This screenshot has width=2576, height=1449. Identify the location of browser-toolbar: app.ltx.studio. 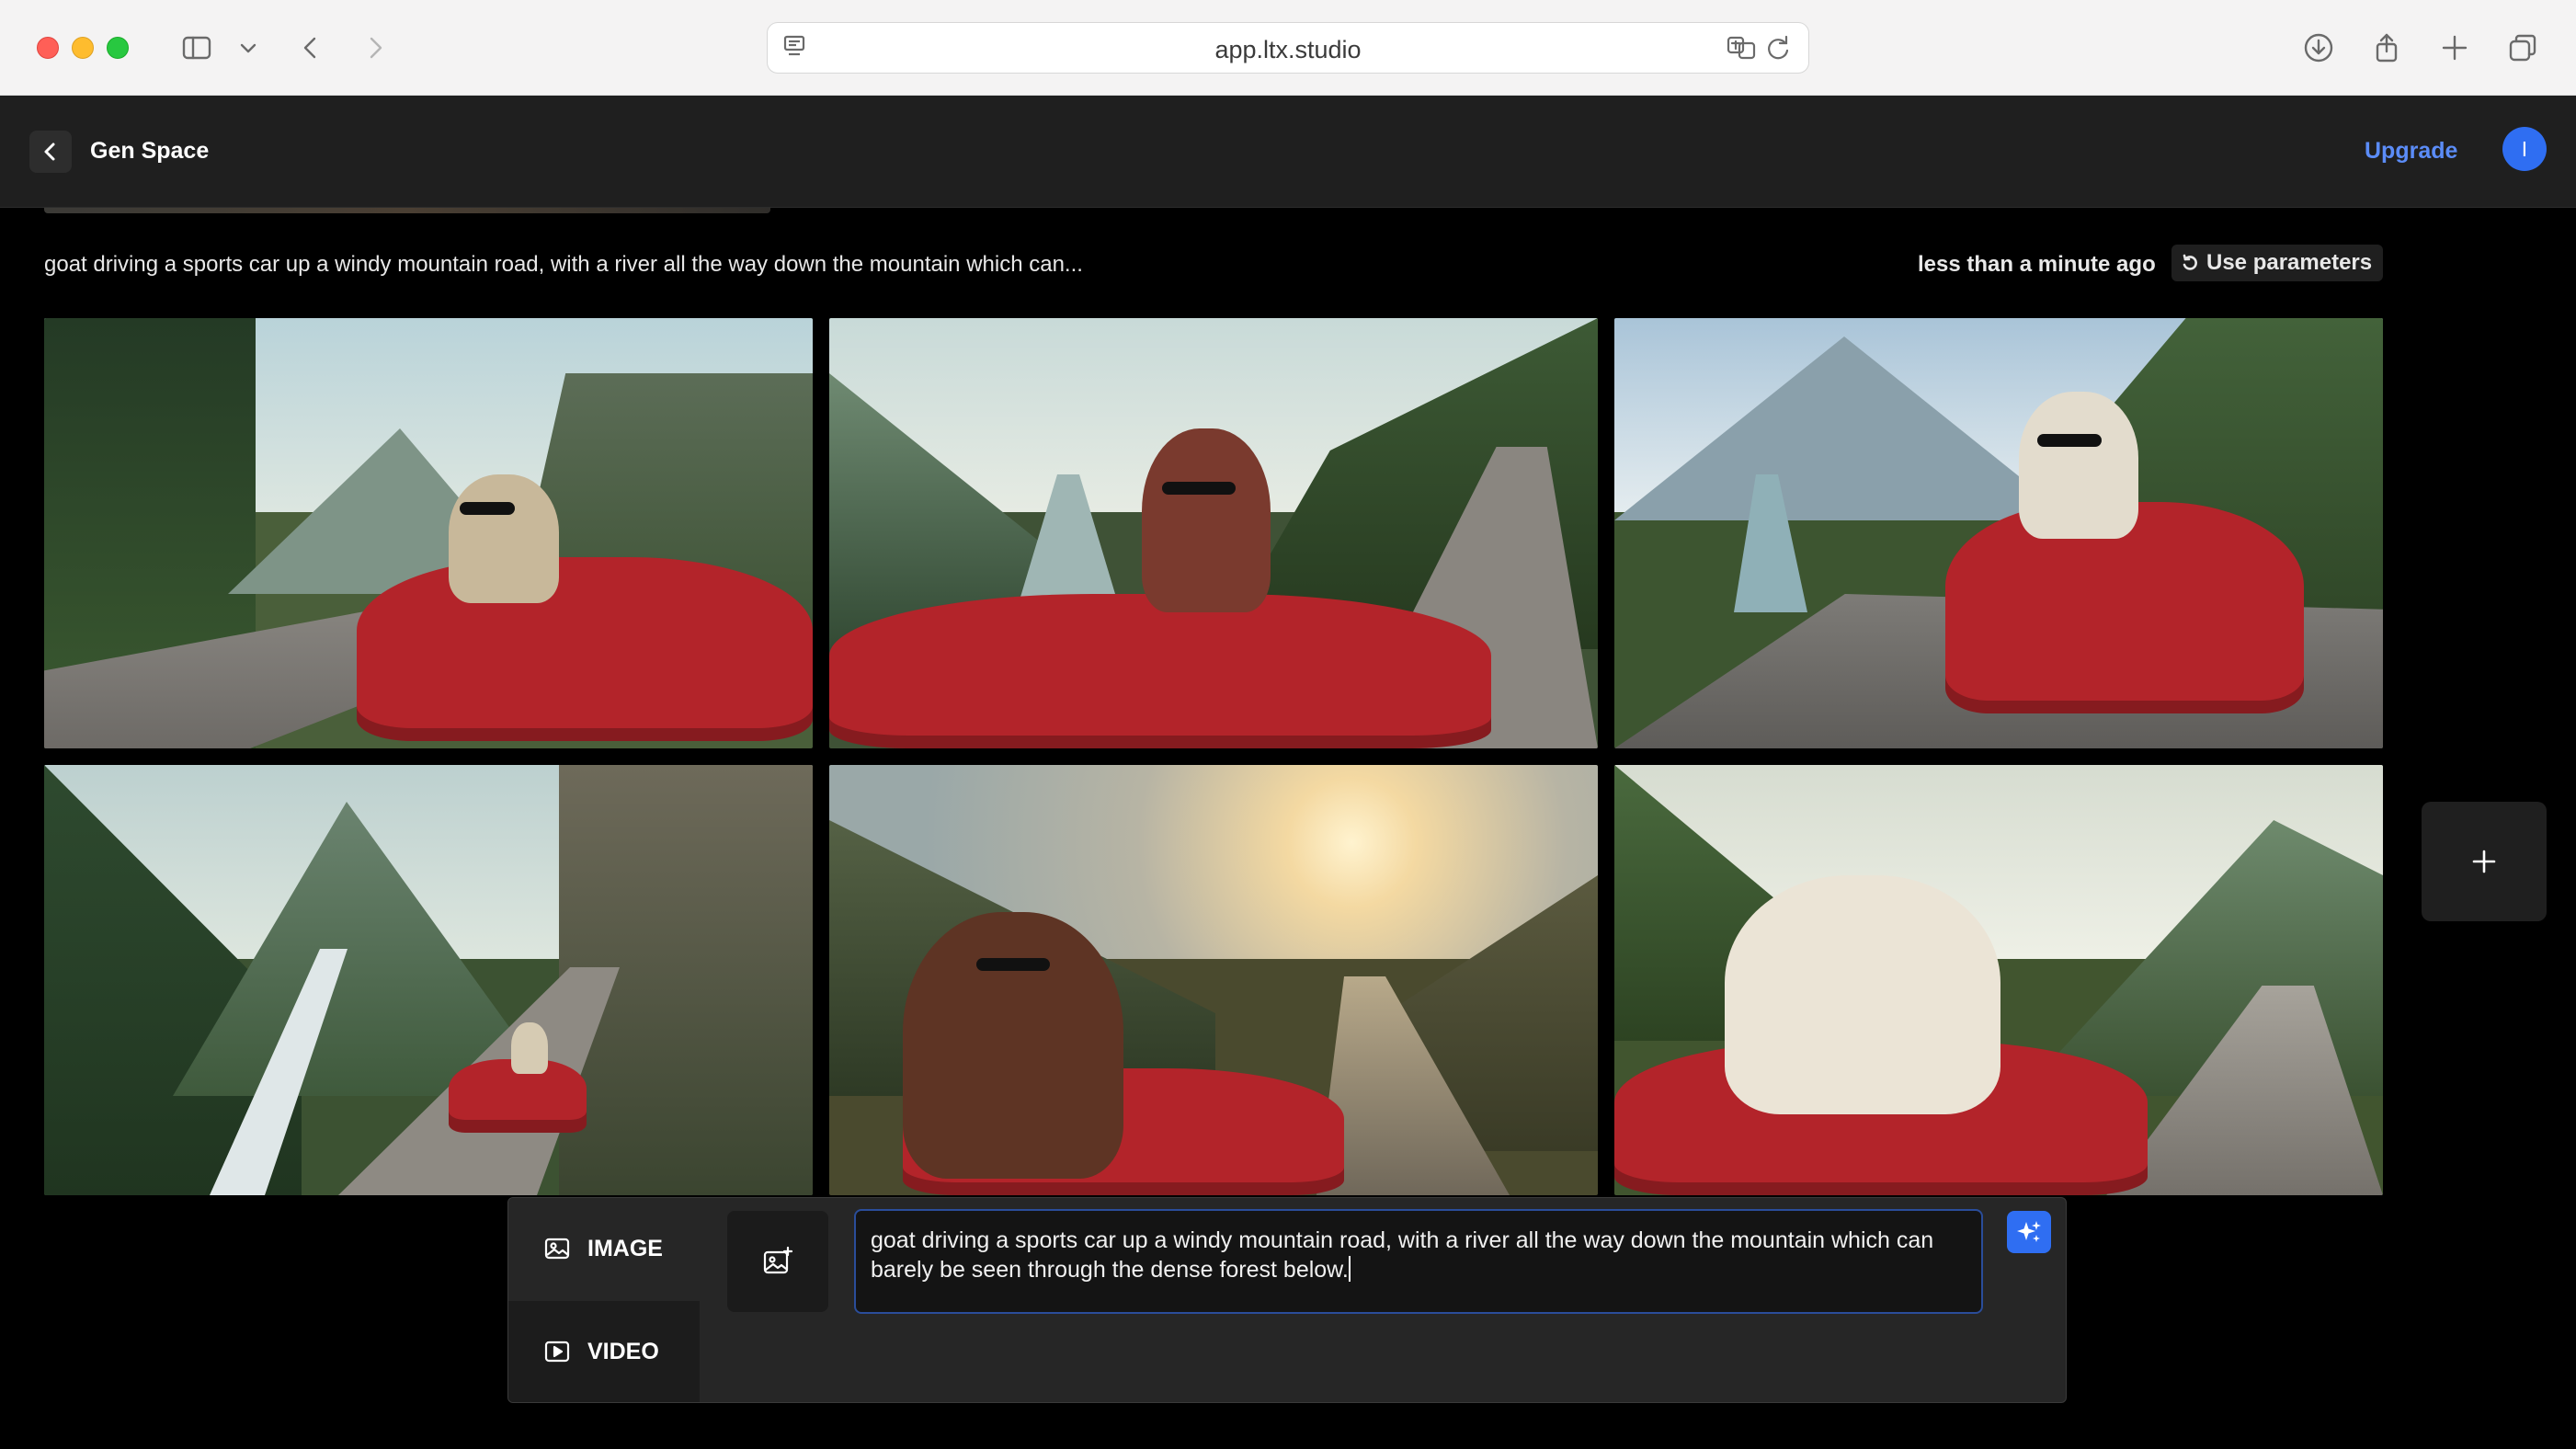
(1288, 48).